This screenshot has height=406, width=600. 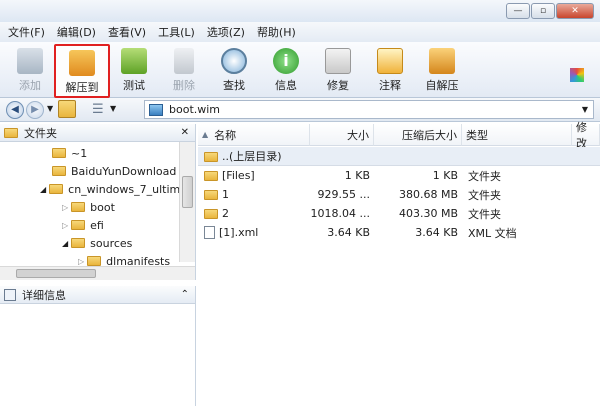 I want to click on toolbar: 添加 解压到 测试 删除 查找 i 信息 修复 注释 自解压, so click(x=300, y=70).